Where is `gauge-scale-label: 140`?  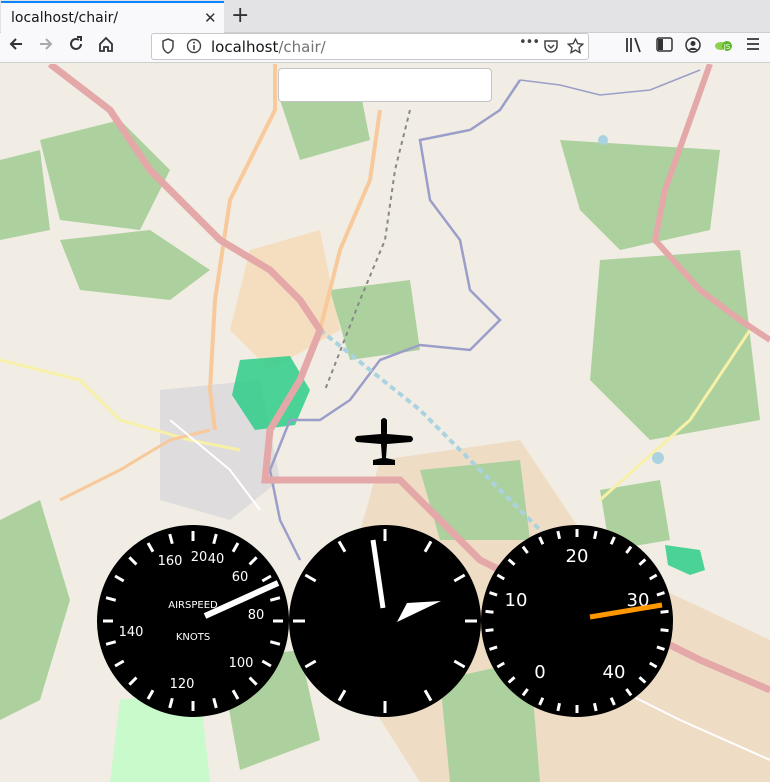 gauge-scale-label: 140 is located at coordinates (131, 632).